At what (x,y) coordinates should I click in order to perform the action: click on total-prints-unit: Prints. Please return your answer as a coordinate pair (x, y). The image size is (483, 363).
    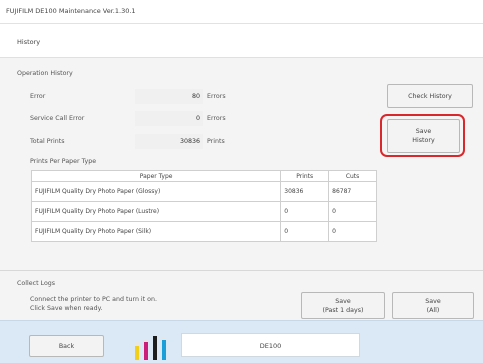
    Looking at the image, I should click on (216, 141).